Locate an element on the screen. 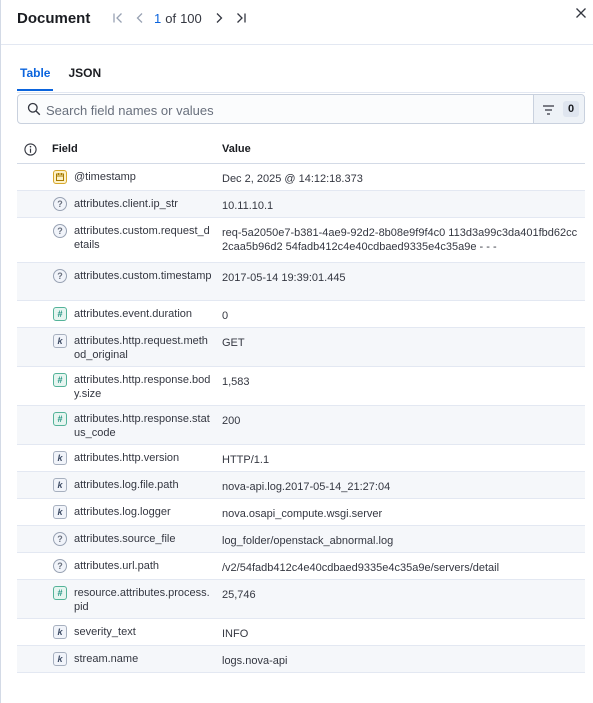 This screenshot has width=593, height=703. search-icon is located at coordinates (34, 111).